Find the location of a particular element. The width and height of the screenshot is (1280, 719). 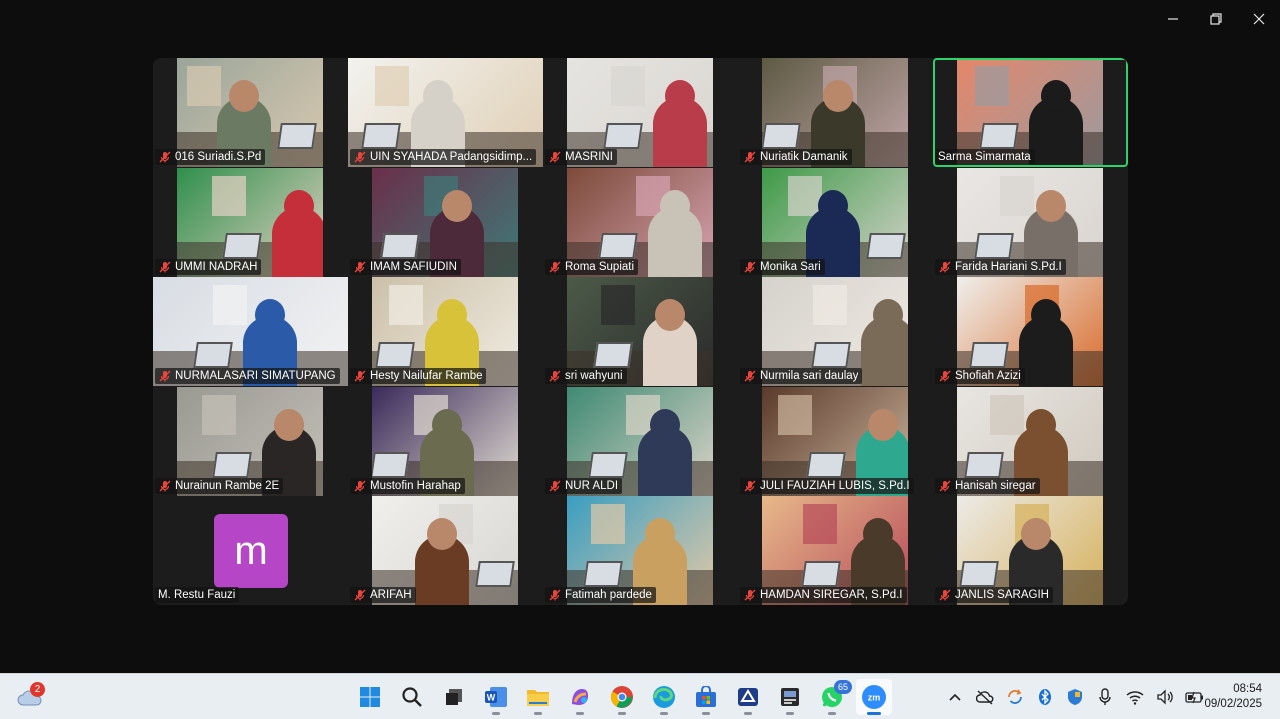

participant-tile: sri wahyuni is located at coordinates (640, 331).